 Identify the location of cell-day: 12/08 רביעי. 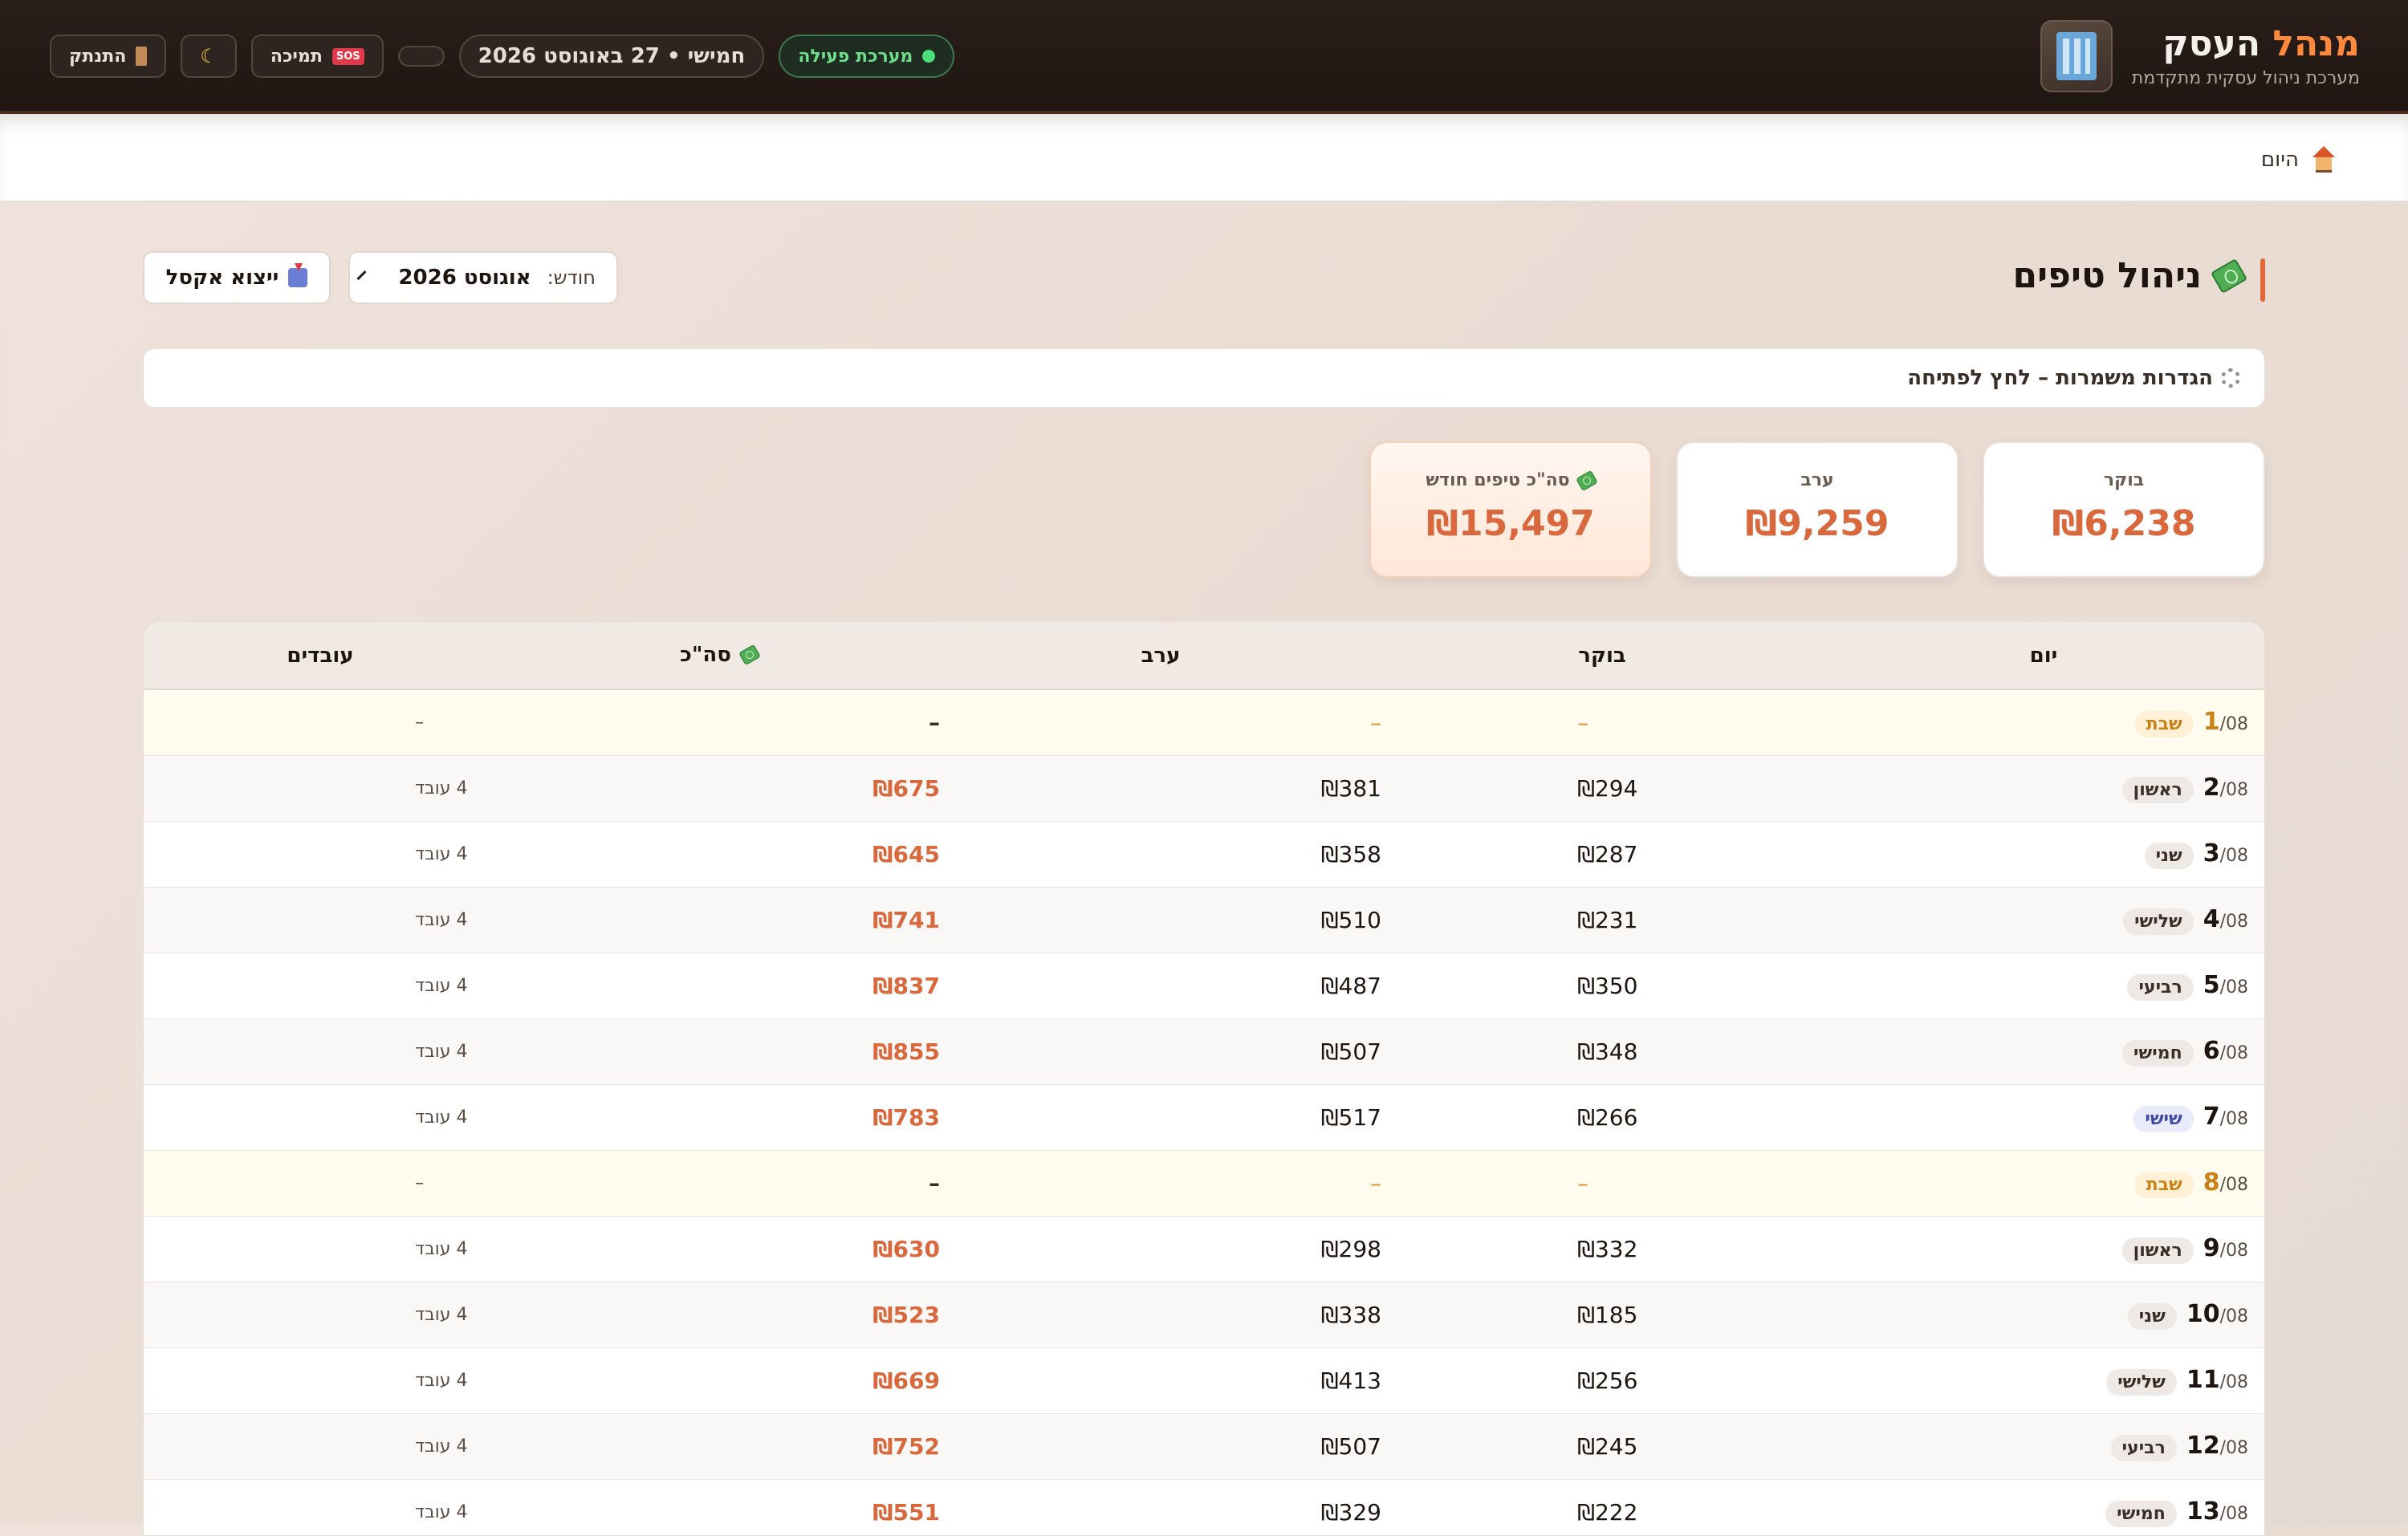
(2043, 1446).